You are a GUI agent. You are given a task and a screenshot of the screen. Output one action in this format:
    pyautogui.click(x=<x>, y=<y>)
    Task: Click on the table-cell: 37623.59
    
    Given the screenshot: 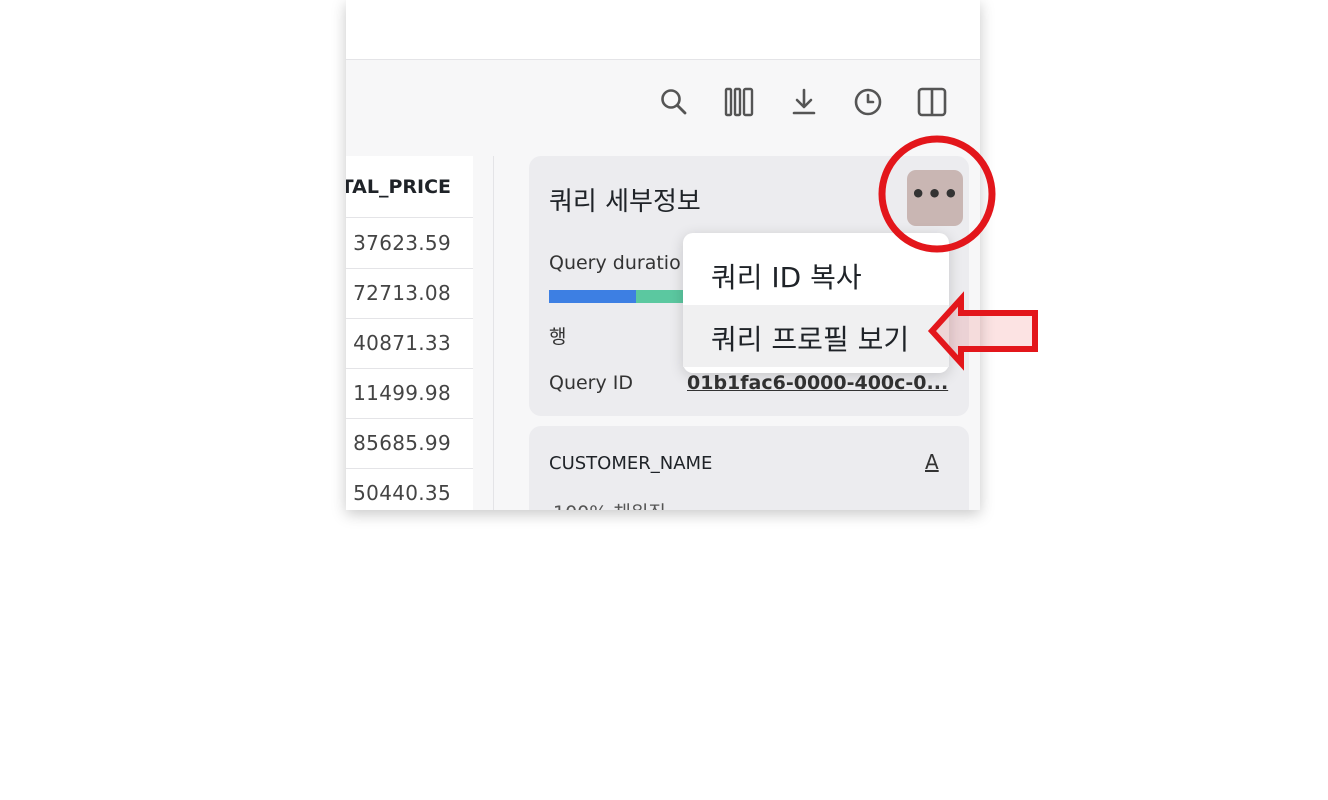 What is the action you would take?
    pyautogui.click(x=409, y=243)
    